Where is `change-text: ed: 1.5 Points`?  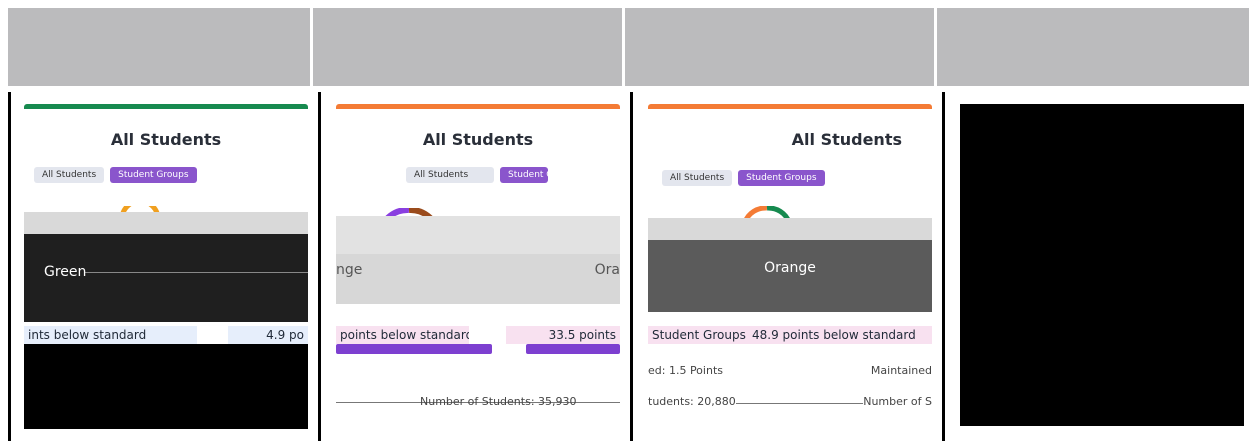
change-text: ed: 1.5 Points is located at coordinates (685, 370).